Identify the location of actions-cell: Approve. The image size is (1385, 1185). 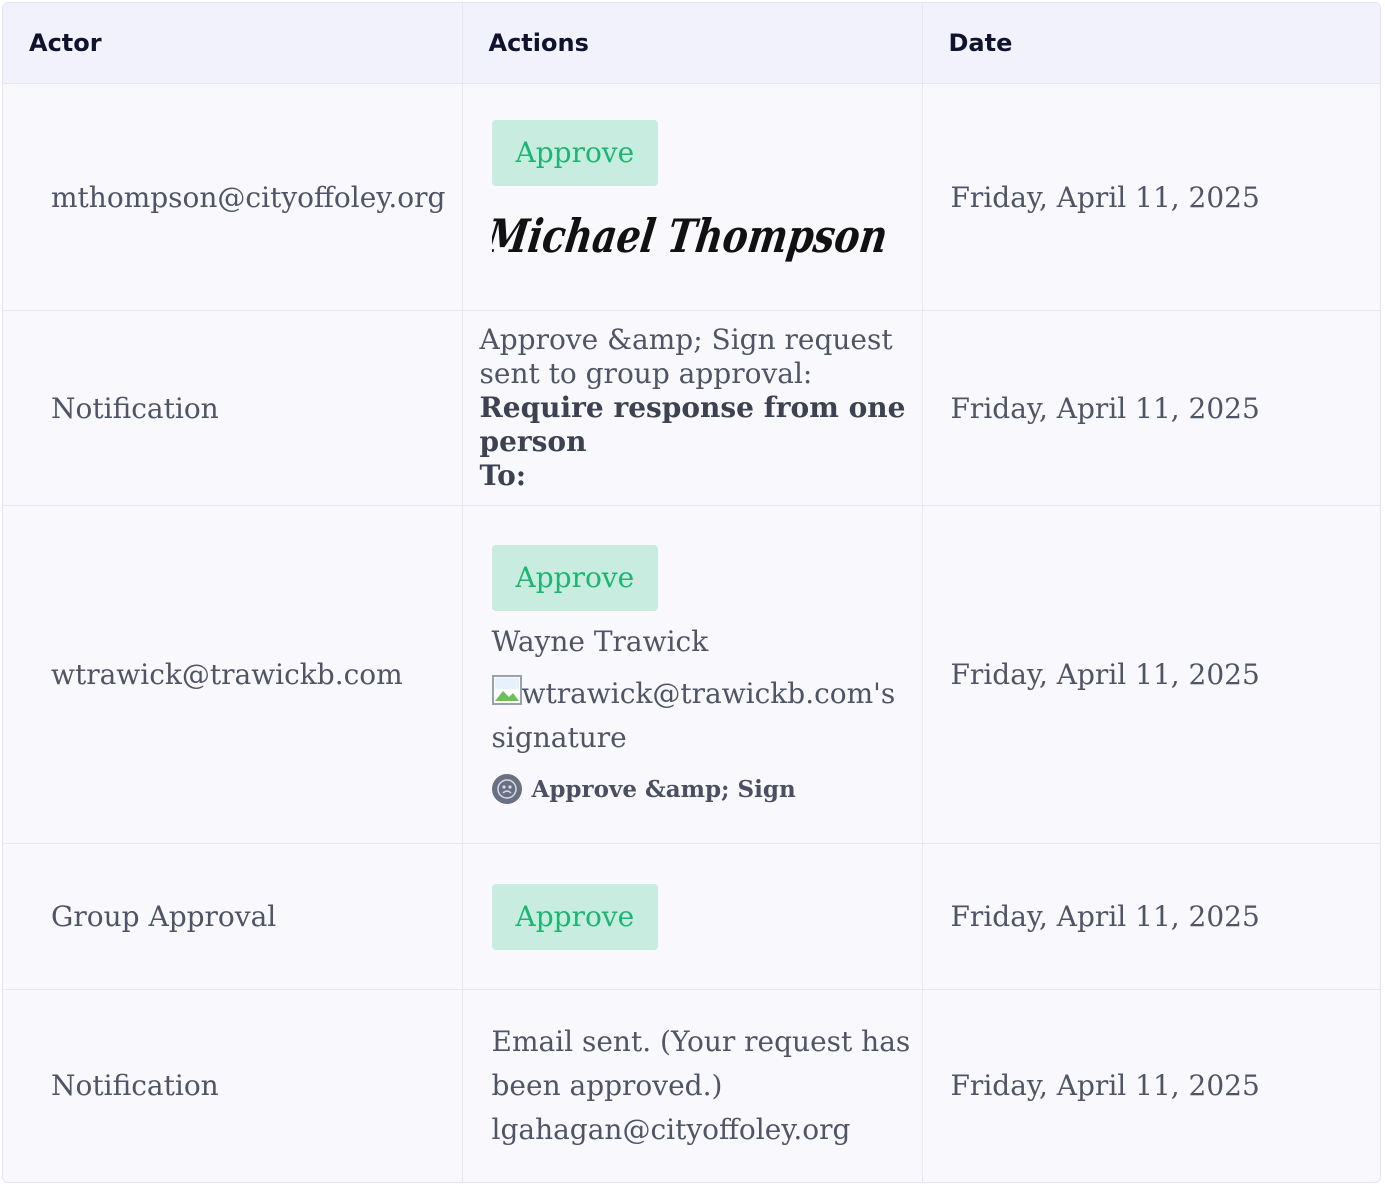
(692, 916).